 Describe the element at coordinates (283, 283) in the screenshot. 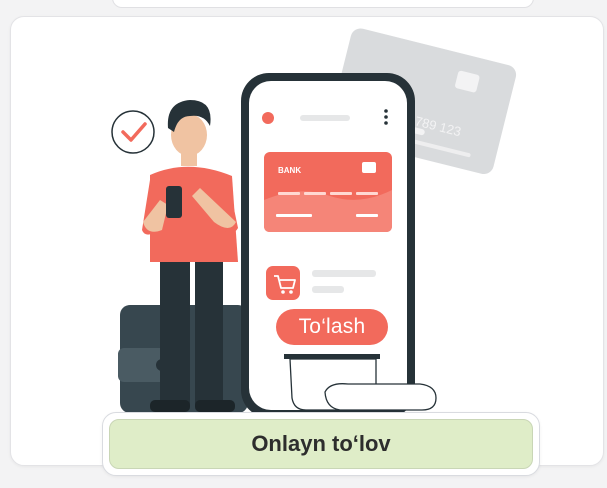

I see `cart-icon` at that location.